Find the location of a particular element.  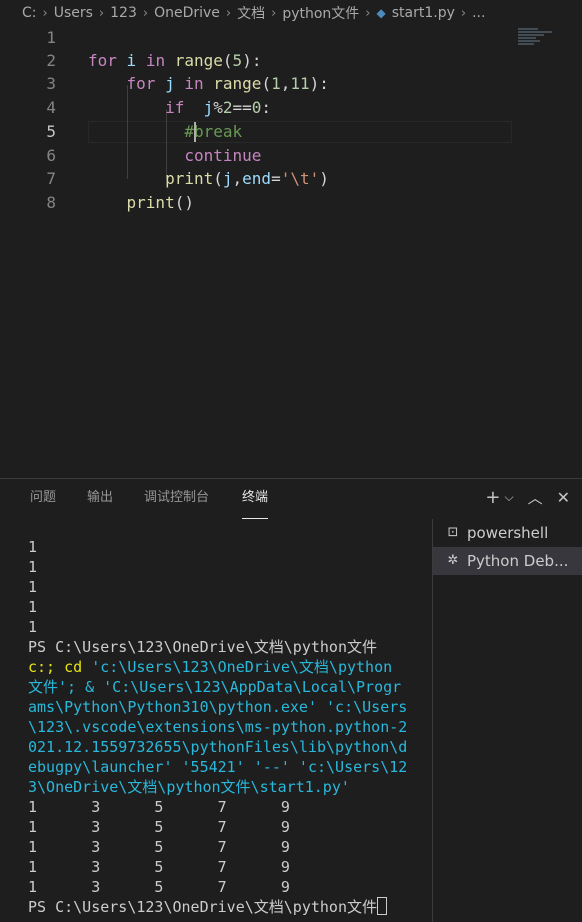

breadcrumb-segment: Users is located at coordinates (73, 13).